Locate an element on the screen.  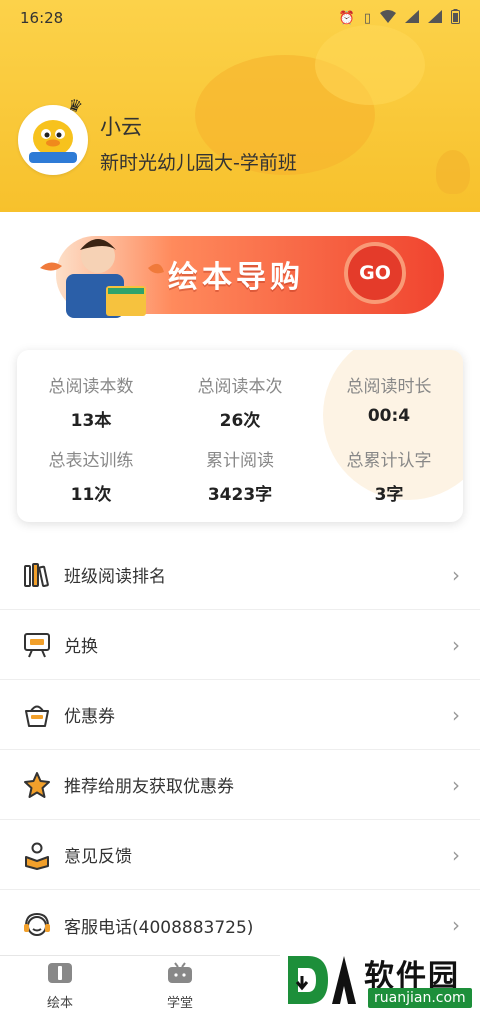
menu-item-exchange: 兑换 › is located at coordinates (240, 645).